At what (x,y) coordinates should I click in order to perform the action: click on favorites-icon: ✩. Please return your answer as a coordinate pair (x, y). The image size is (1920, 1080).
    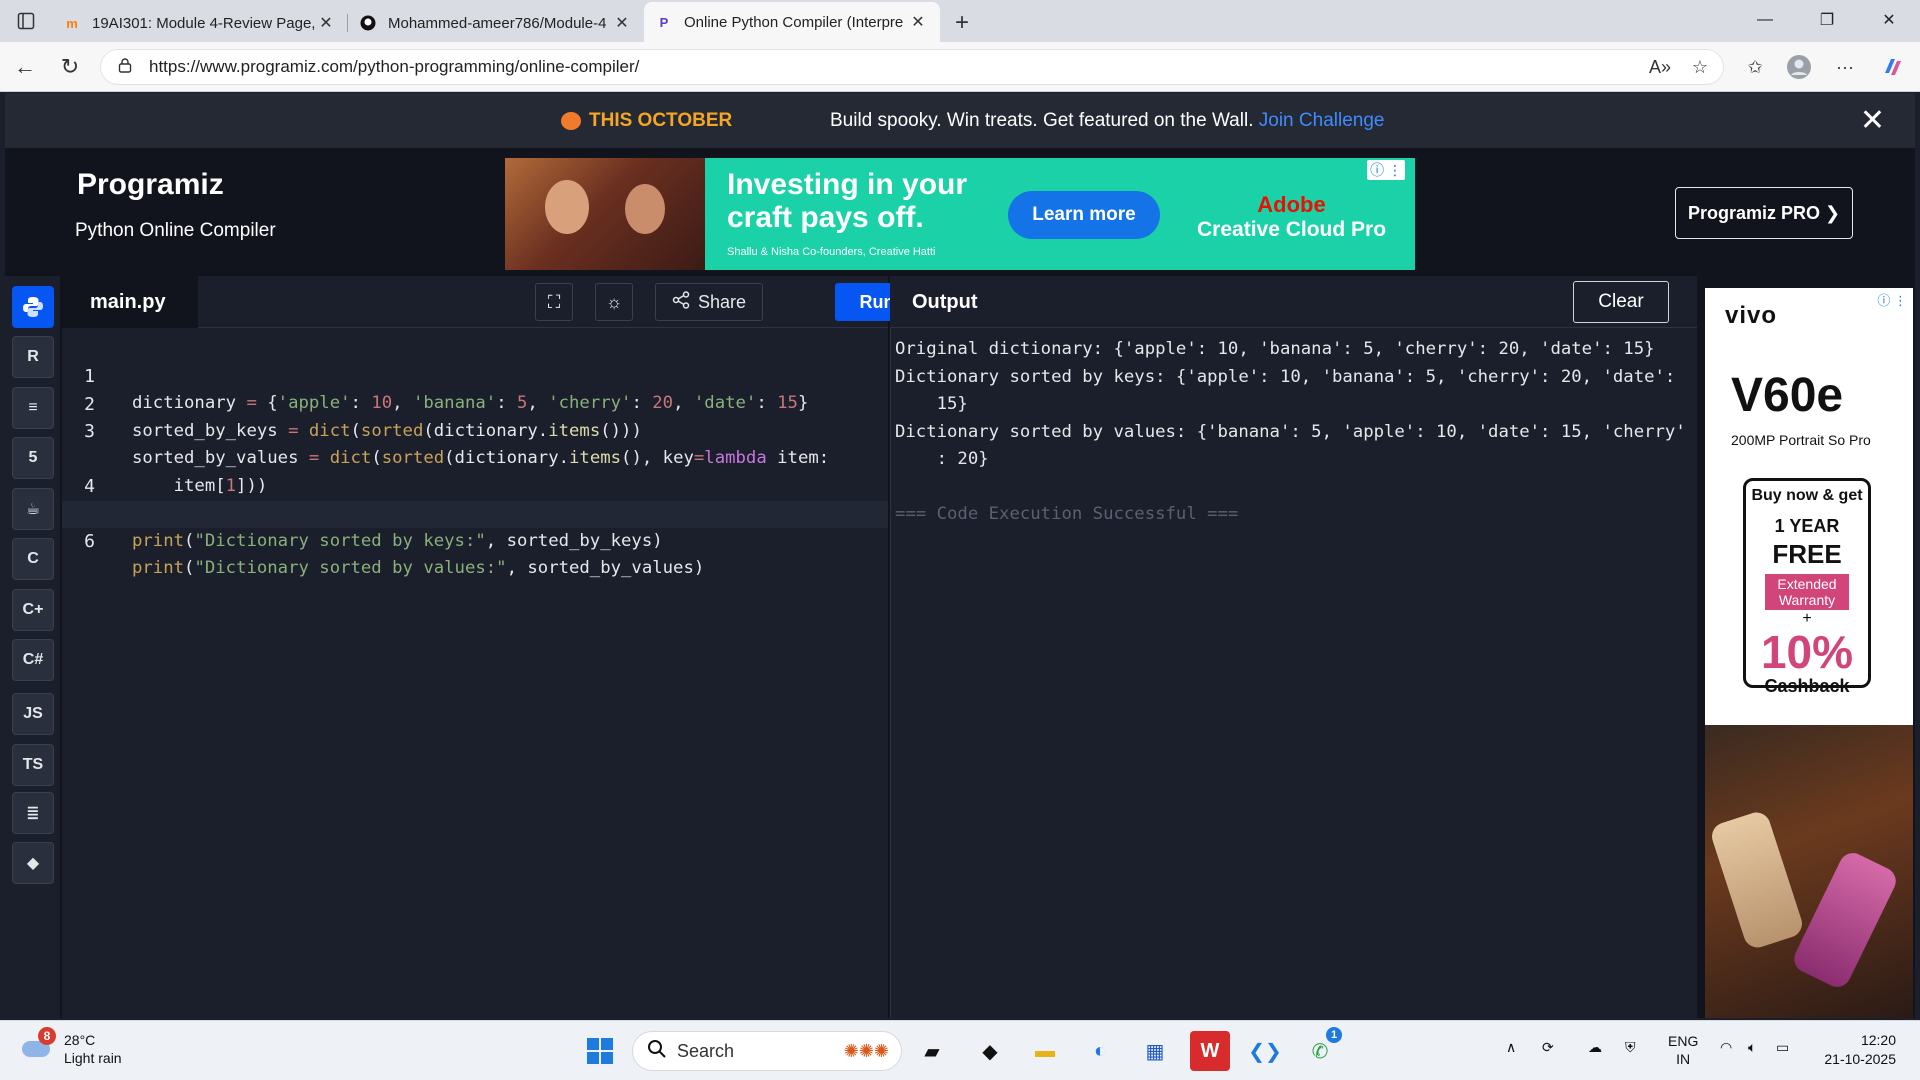
    Looking at the image, I should click on (1755, 67).